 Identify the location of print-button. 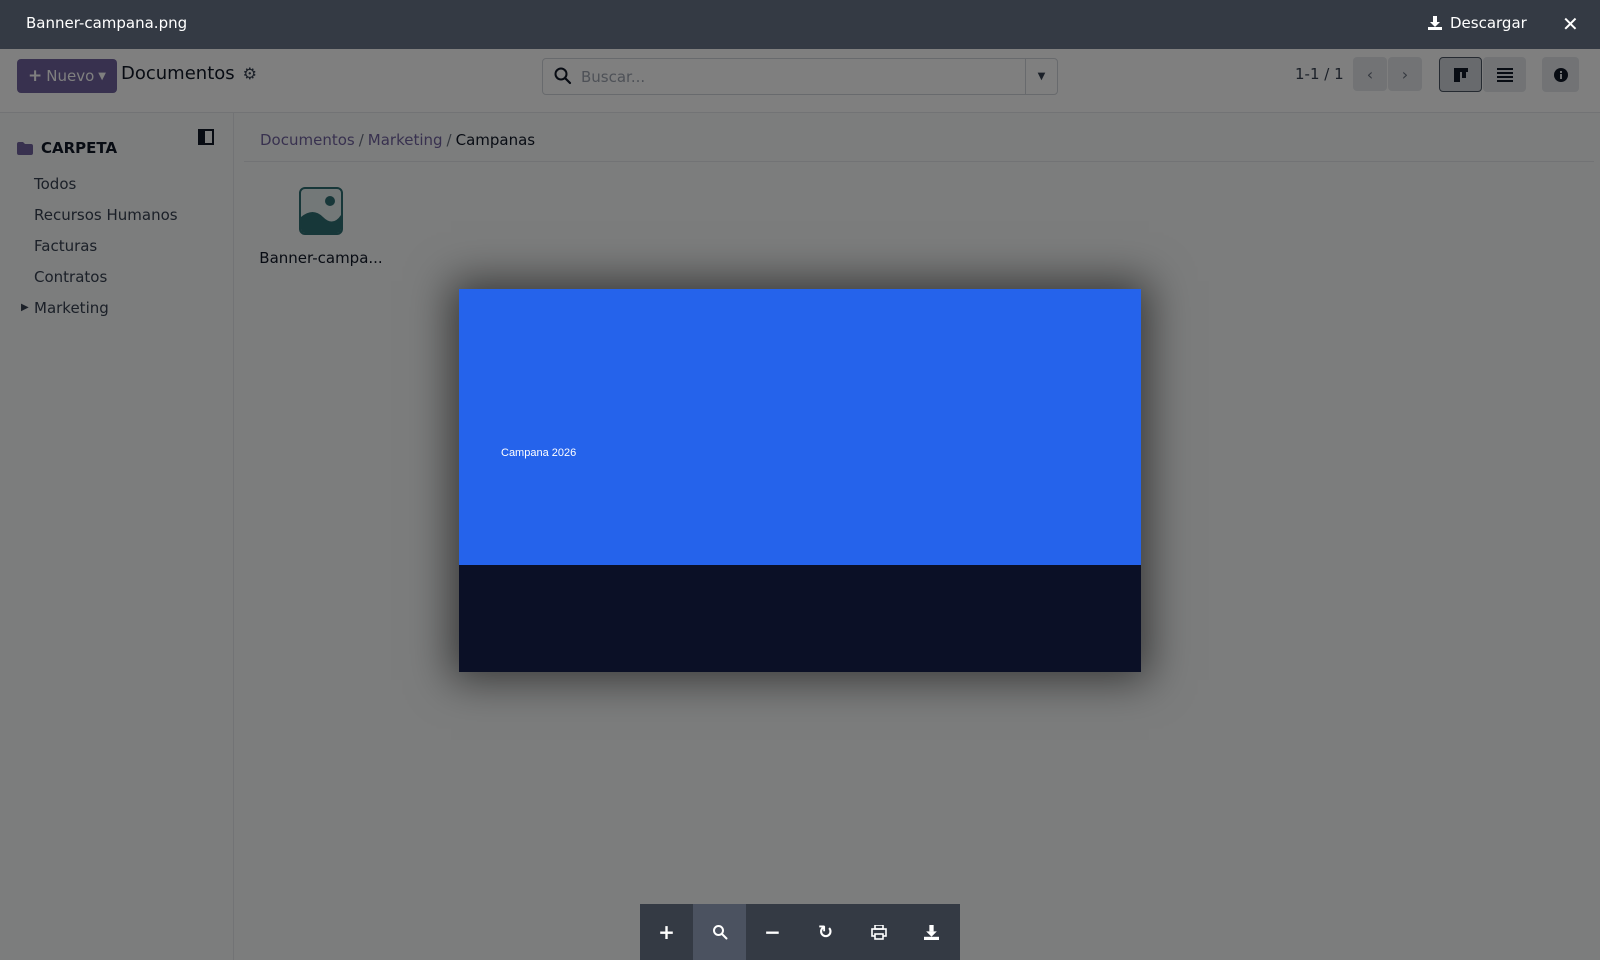
(878, 932).